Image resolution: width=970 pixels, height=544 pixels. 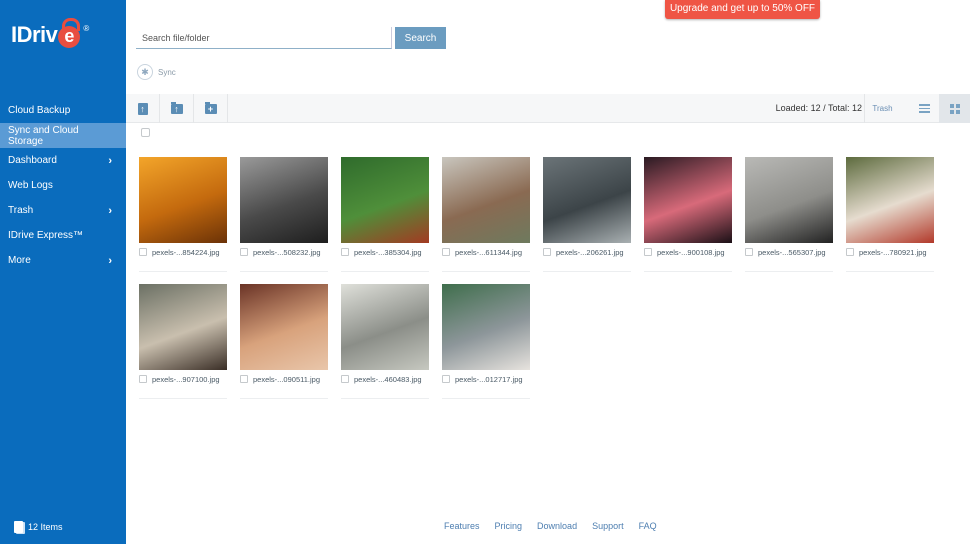 I want to click on file-tile: pexels-...854224.jpg, so click(x=183, y=214).